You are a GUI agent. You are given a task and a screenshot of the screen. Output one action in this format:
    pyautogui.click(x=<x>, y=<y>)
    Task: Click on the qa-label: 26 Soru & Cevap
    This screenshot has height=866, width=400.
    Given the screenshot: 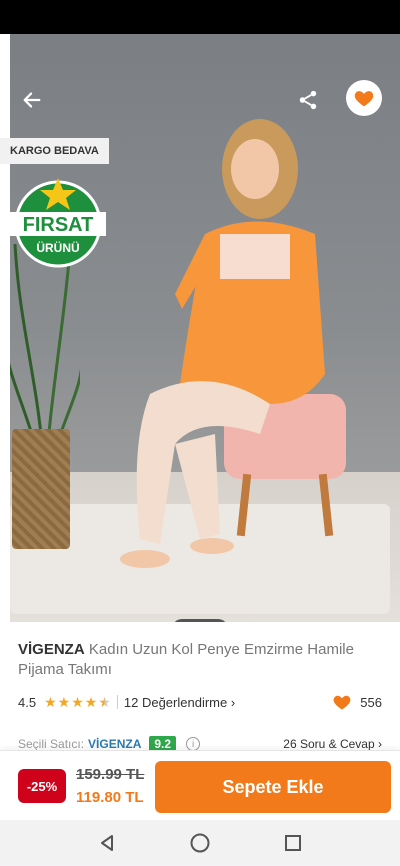 What is the action you would take?
    pyautogui.click(x=329, y=744)
    